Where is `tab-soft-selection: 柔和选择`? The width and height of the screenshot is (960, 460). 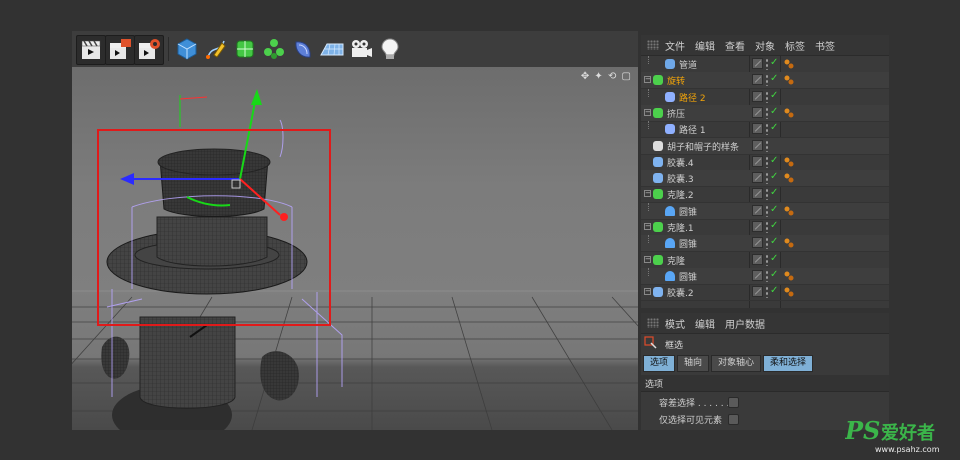 tab-soft-selection: 柔和选择 is located at coordinates (788, 363).